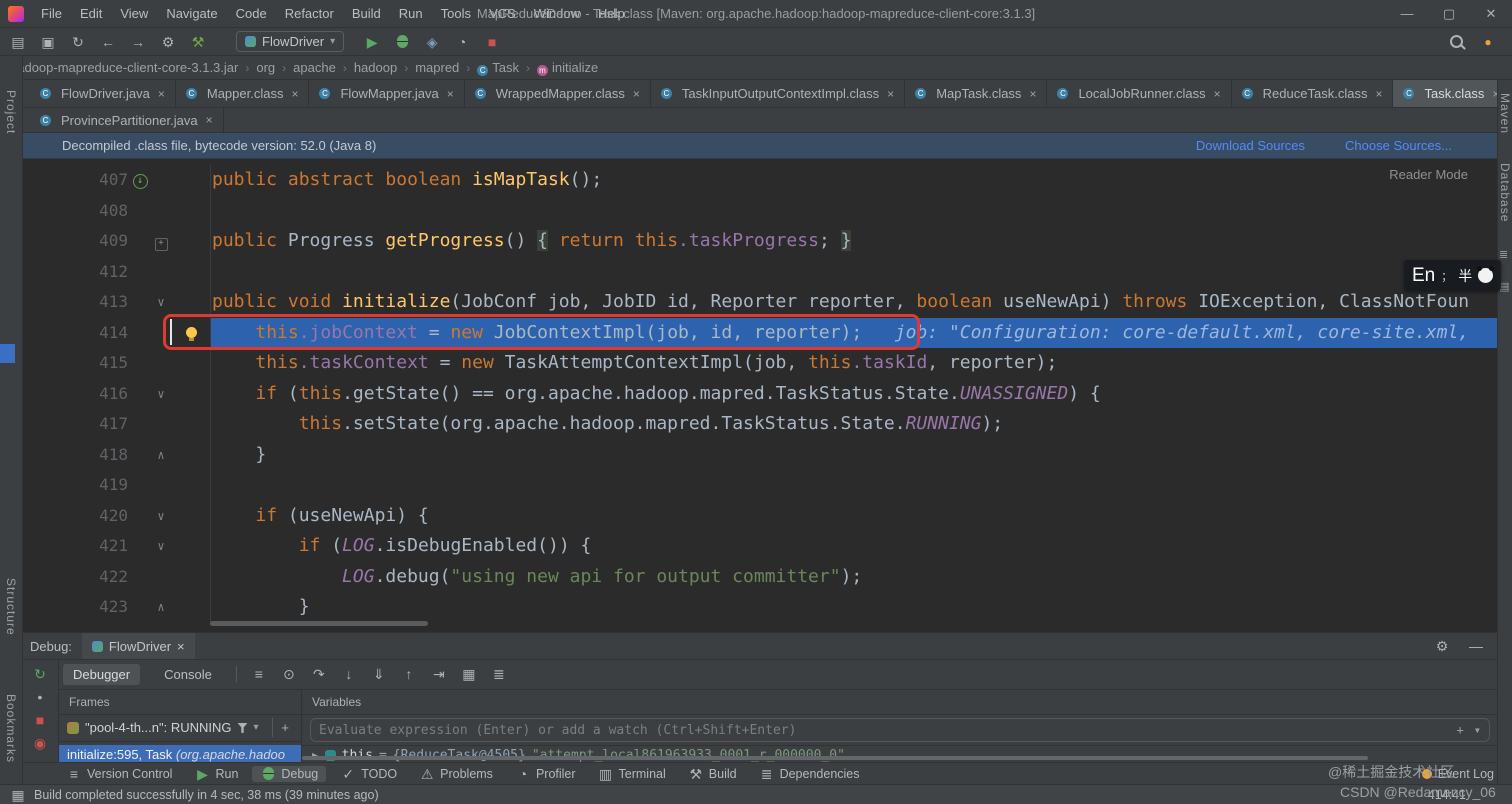  I want to click on line-number: 420, so click(76, 516).